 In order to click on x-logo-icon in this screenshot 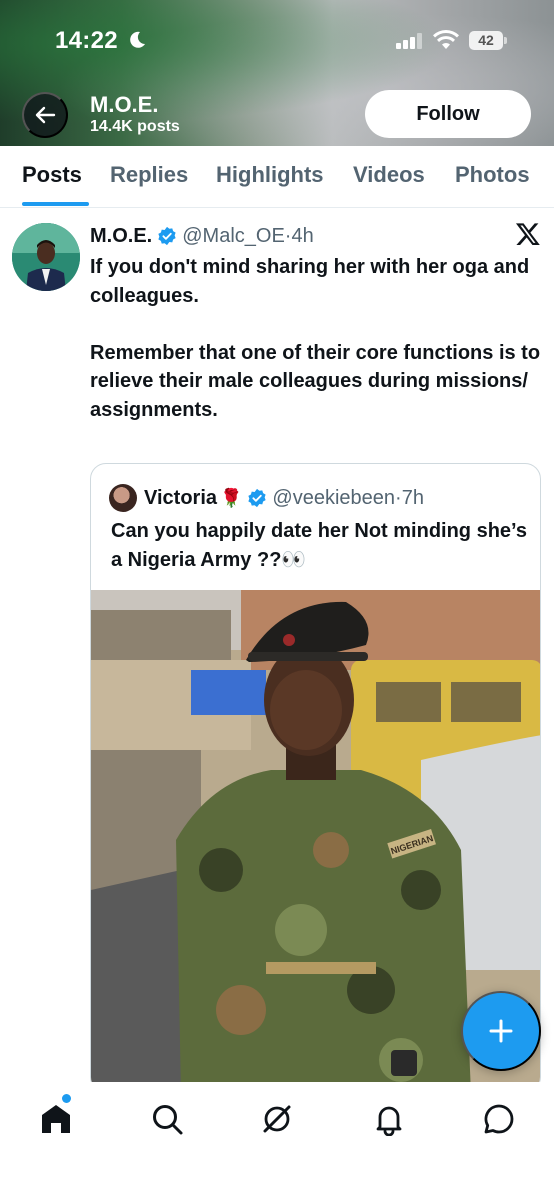, I will do `click(527, 234)`.